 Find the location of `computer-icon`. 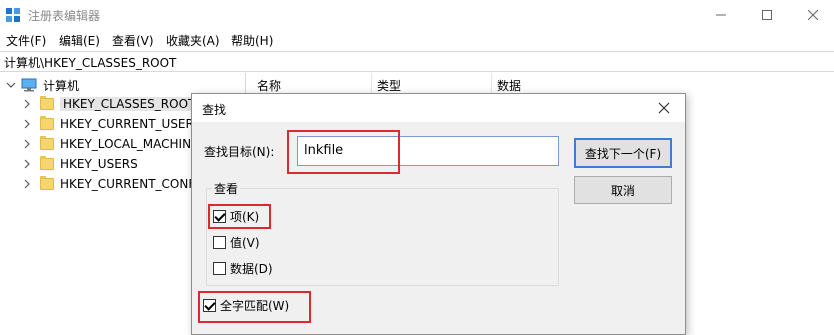

computer-icon is located at coordinates (29, 85).